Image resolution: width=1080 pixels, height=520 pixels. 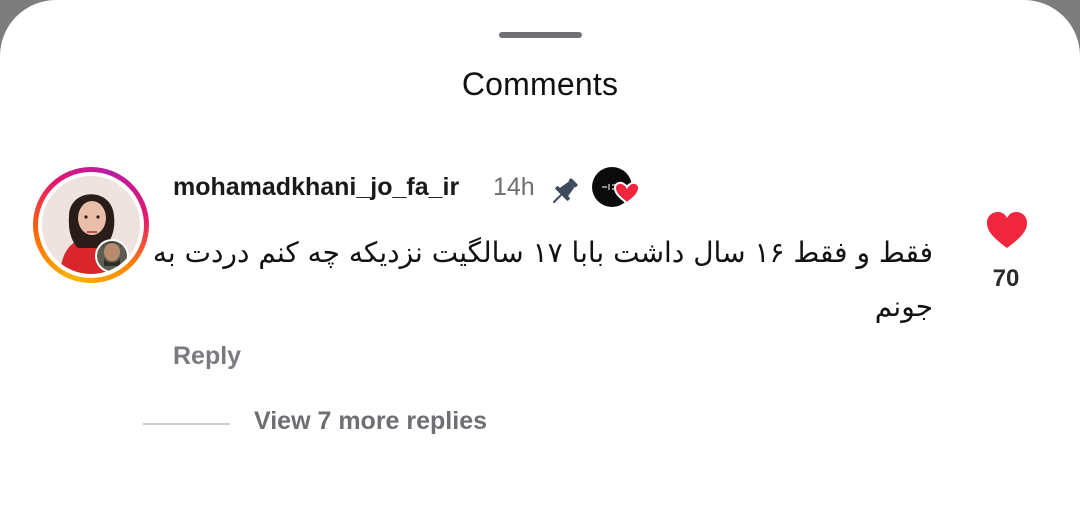 I want to click on sheet-title: Comments, so click(x=540, y=84).